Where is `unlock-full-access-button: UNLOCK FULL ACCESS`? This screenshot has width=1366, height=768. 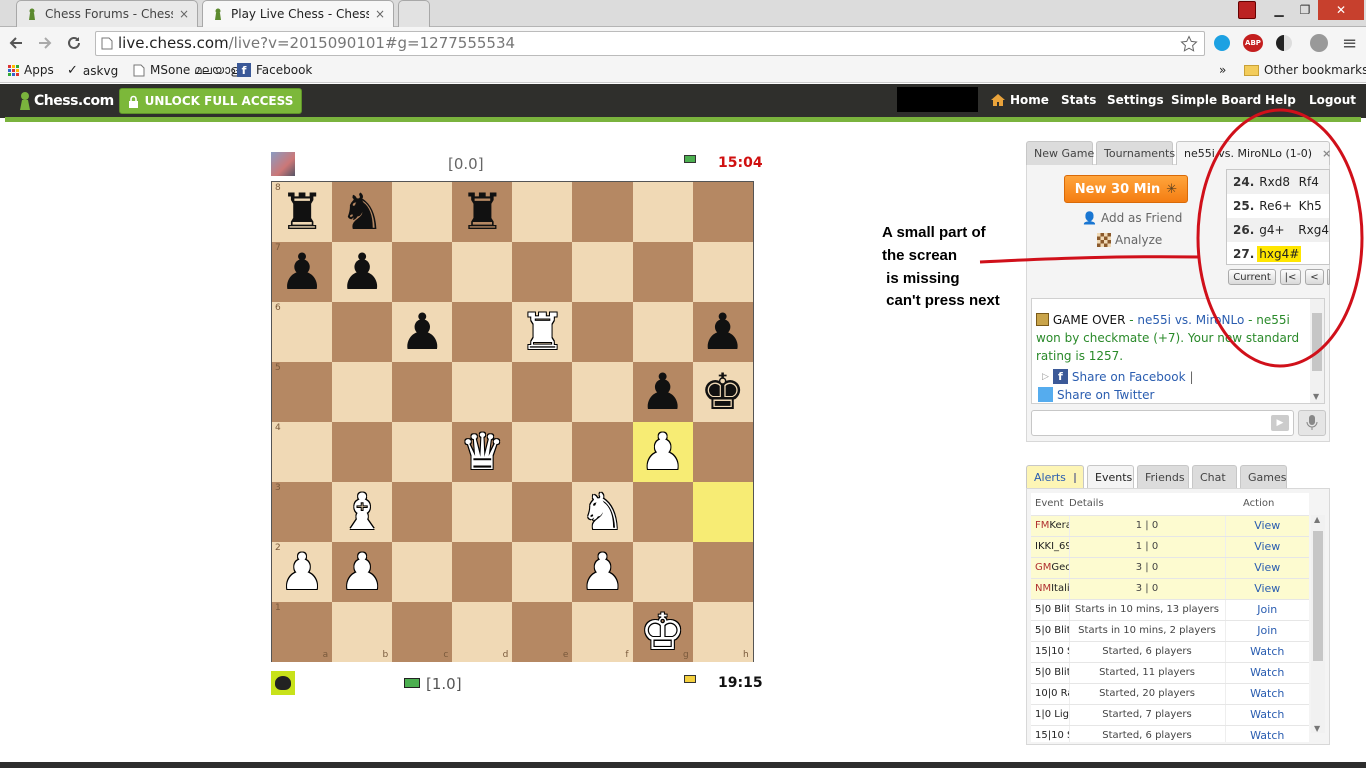
unlock-full-access-button: UNLOCK FULL ACCESS is located at coordinates (210, 101).